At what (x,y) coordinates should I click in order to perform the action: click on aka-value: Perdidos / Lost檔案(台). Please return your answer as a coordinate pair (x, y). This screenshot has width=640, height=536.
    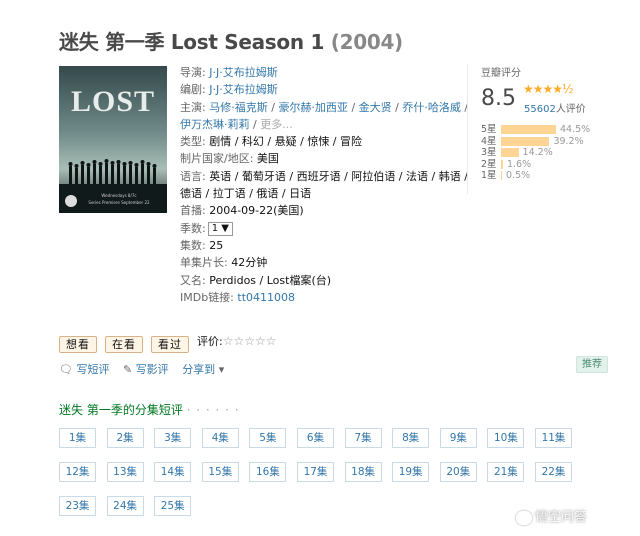
    Looking at the image, I should click on (270, 280).